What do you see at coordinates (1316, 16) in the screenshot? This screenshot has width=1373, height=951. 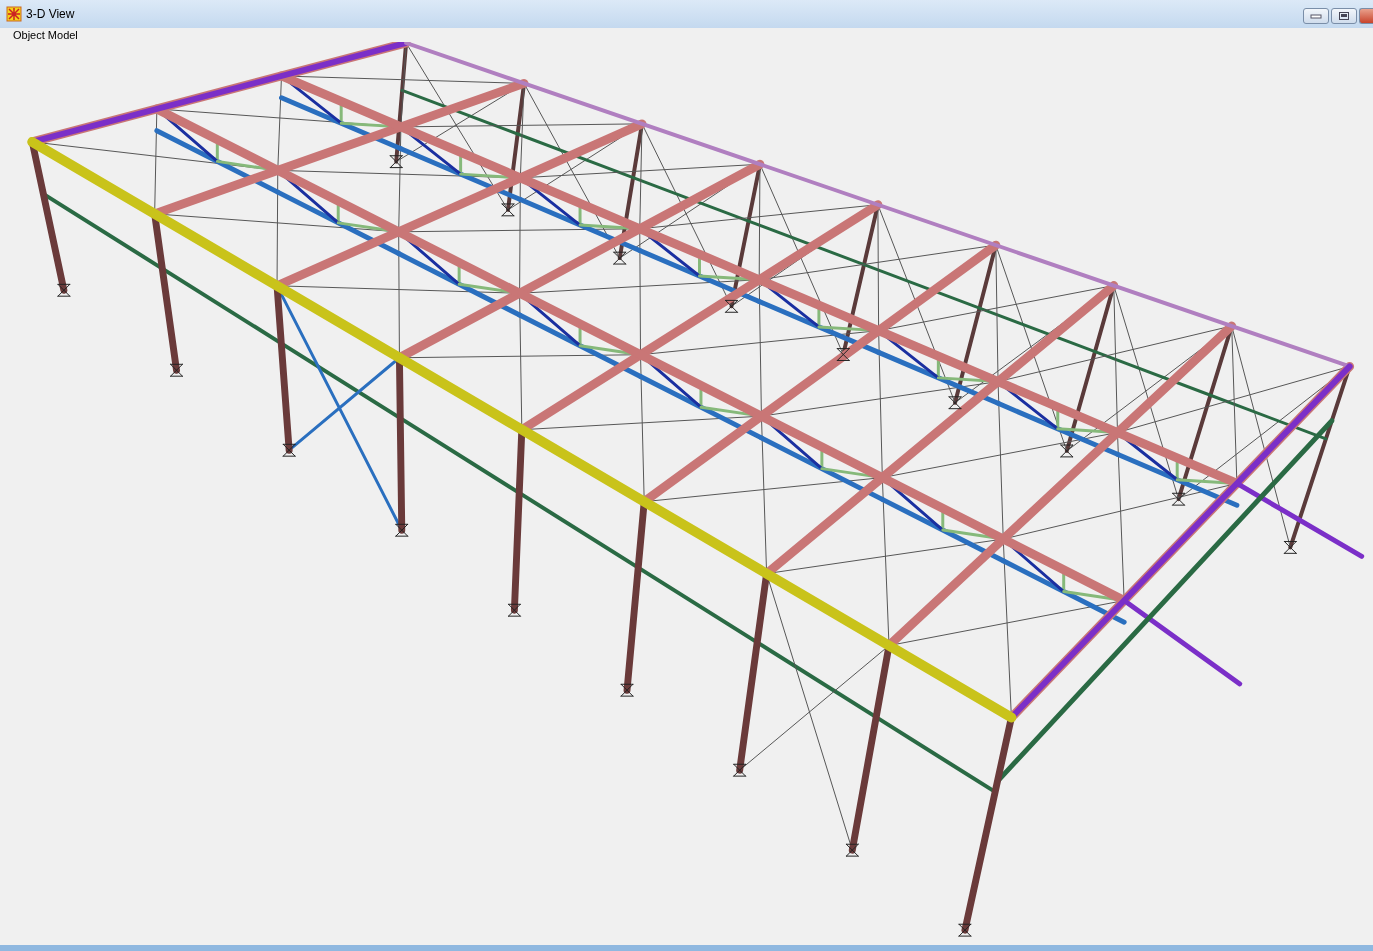 I see `minimize-icon` at bounding box center [1316, 16].